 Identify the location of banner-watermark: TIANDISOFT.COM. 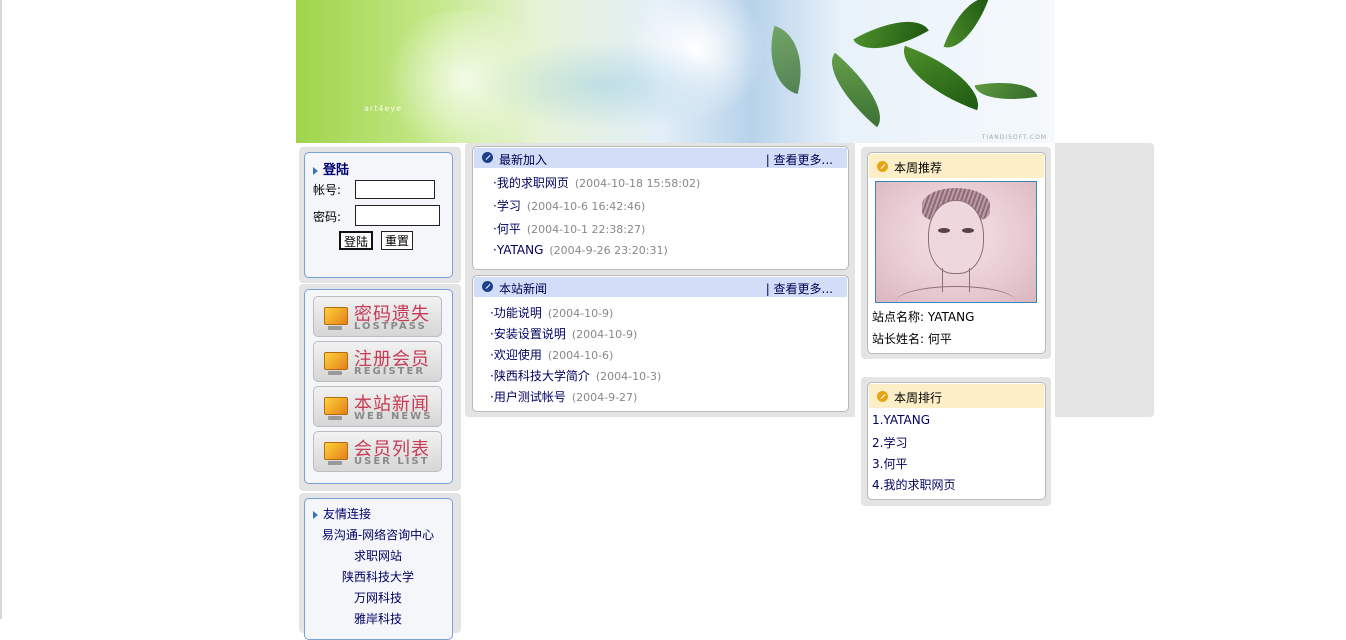
(1014, 137).